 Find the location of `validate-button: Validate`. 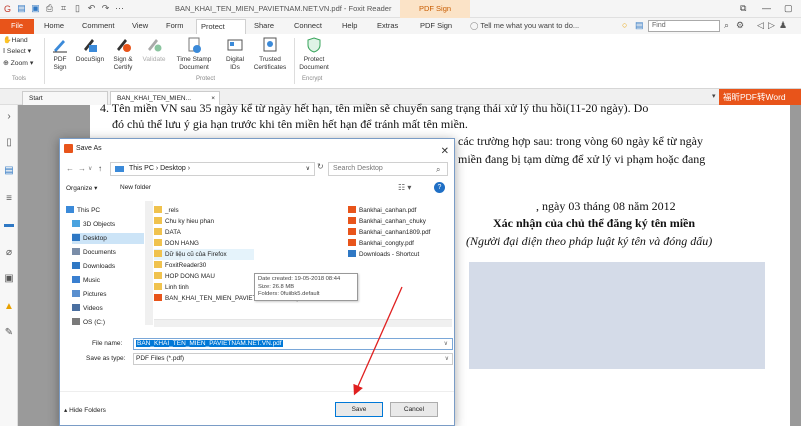

validate-button: Validate is located at coordinates (154, 50).